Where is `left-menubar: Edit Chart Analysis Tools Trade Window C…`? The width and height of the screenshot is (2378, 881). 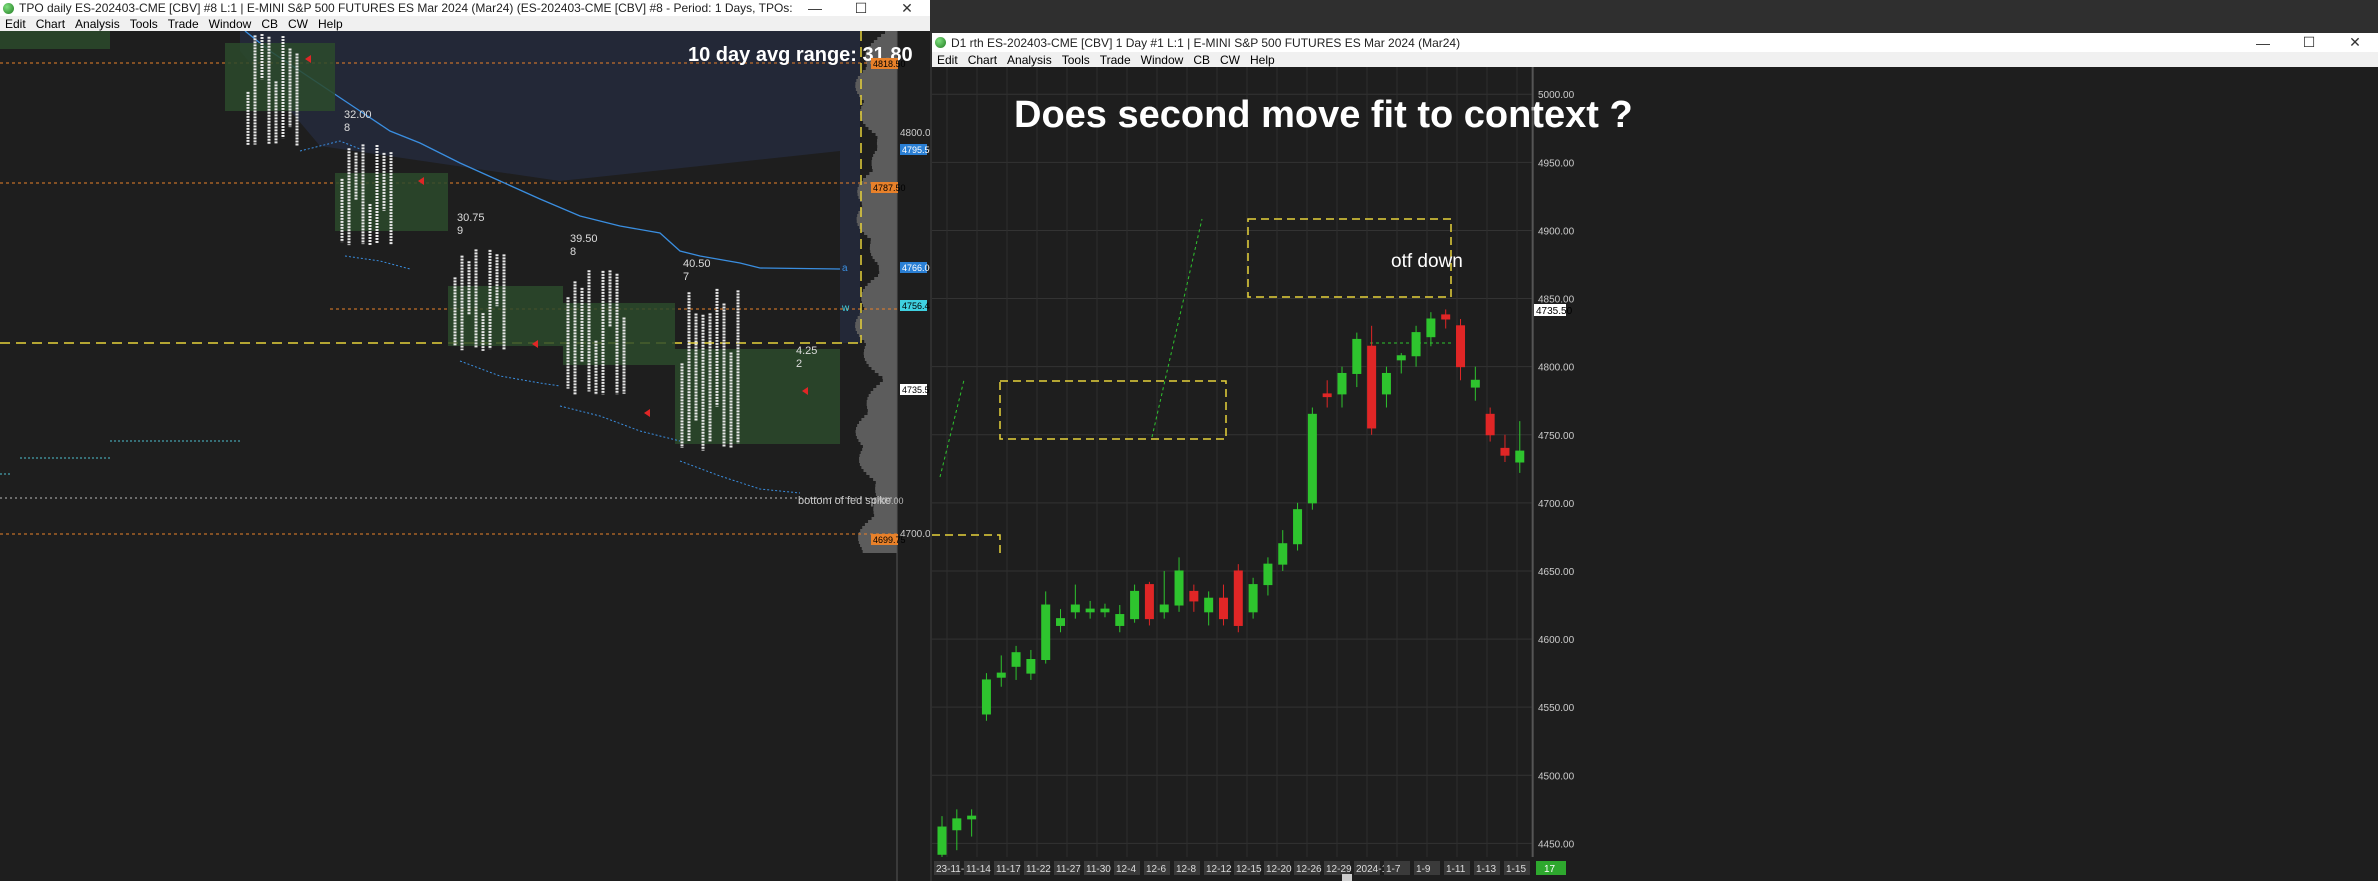
left-menubar: Edit Chart Analysis Tools Trade Window C… is located at coordinates (465, 23).